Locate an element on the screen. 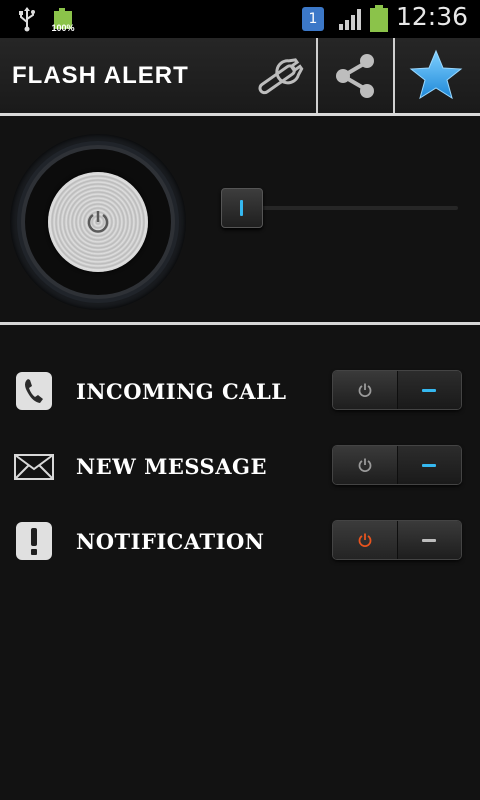 Image resolution: width=480 pixels, height=800 pixels. list-item-notification: NOTIFICATION is located at coordinates (240, 551).